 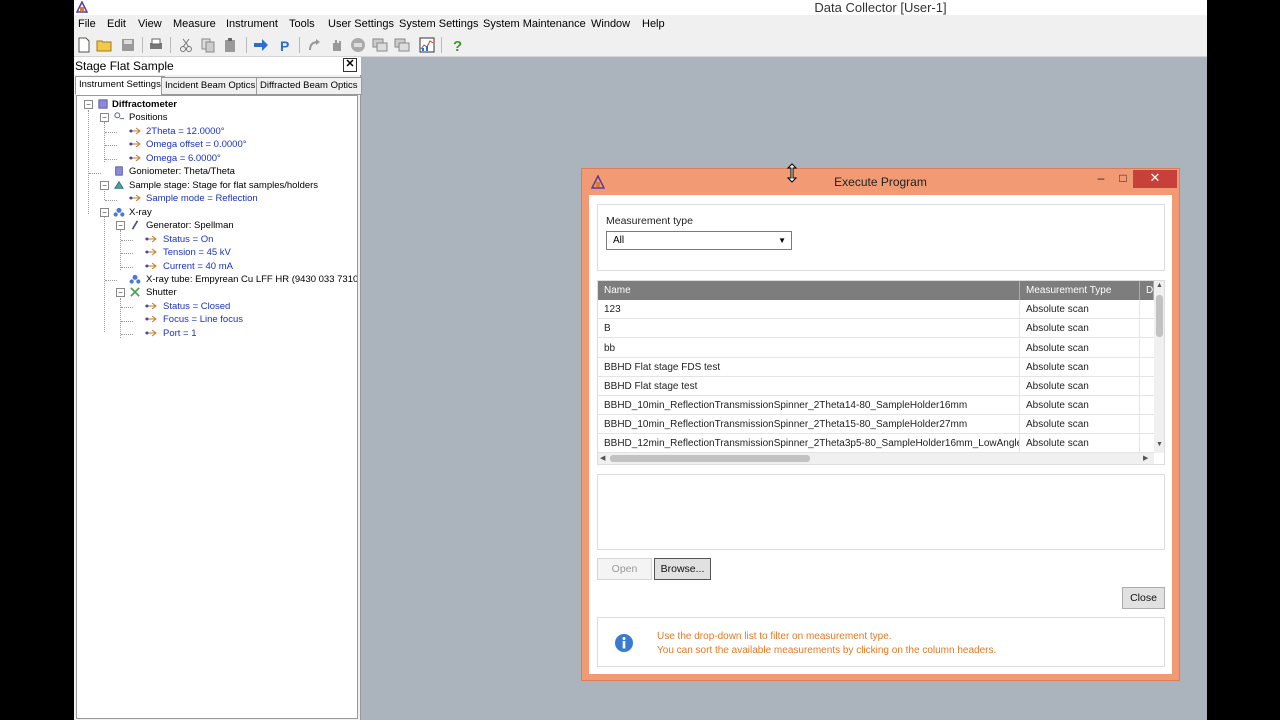 I want to click on table-row: 123 Absolute scan, so click(x=876, y=309).